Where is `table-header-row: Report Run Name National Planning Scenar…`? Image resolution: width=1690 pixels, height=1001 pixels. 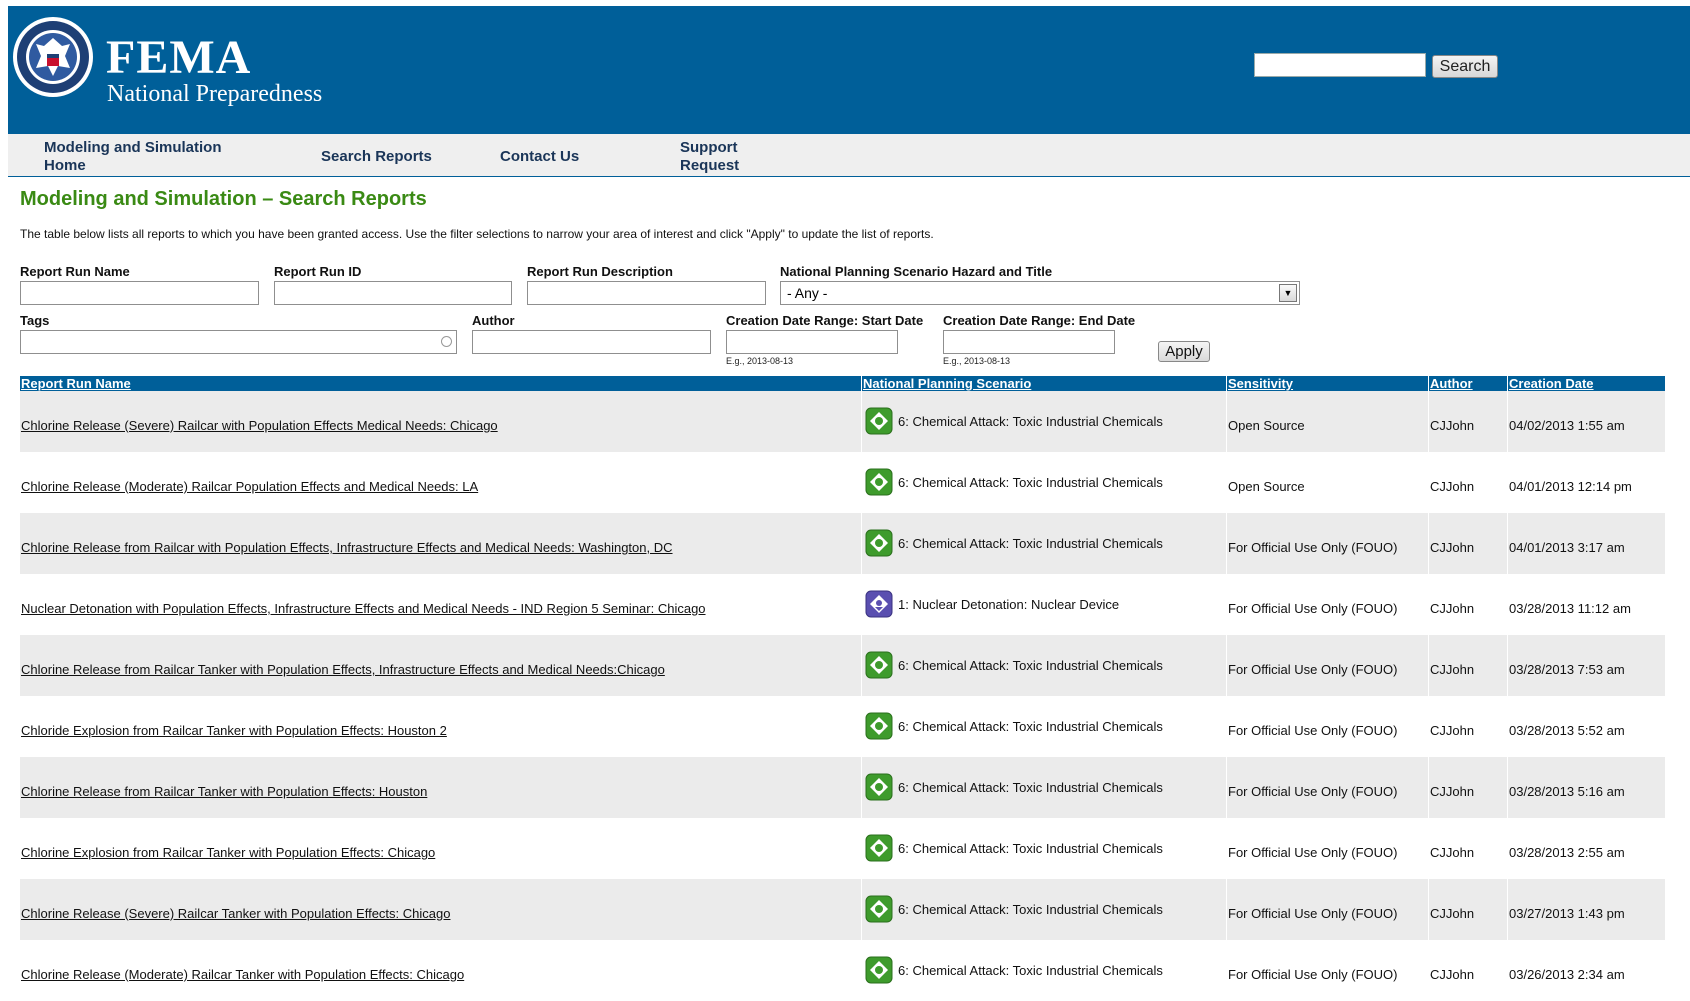 table-header-row: Report Run Name National Planning Scenar… is located at coordinates (842, 383).